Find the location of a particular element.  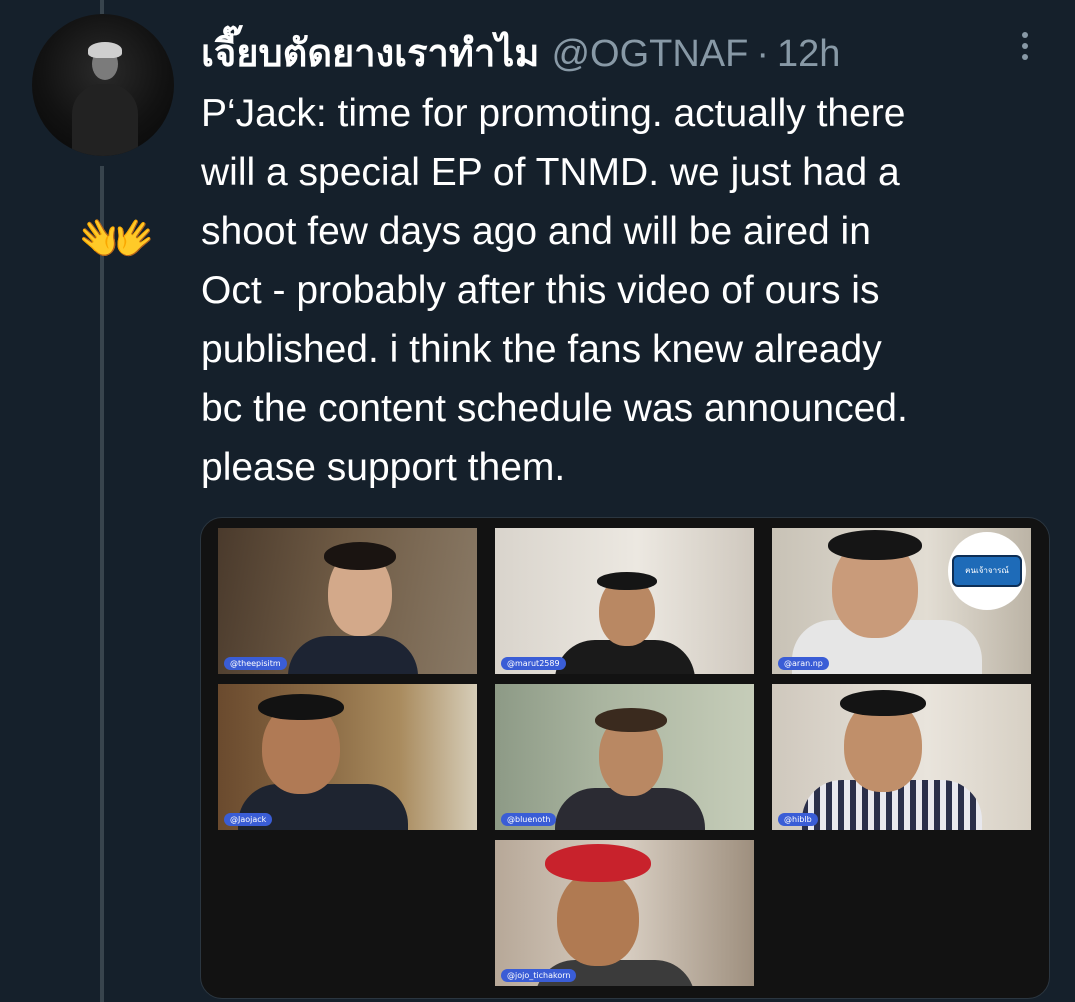

user-handle: @OGTNAF is located at coordinates (649, 54).